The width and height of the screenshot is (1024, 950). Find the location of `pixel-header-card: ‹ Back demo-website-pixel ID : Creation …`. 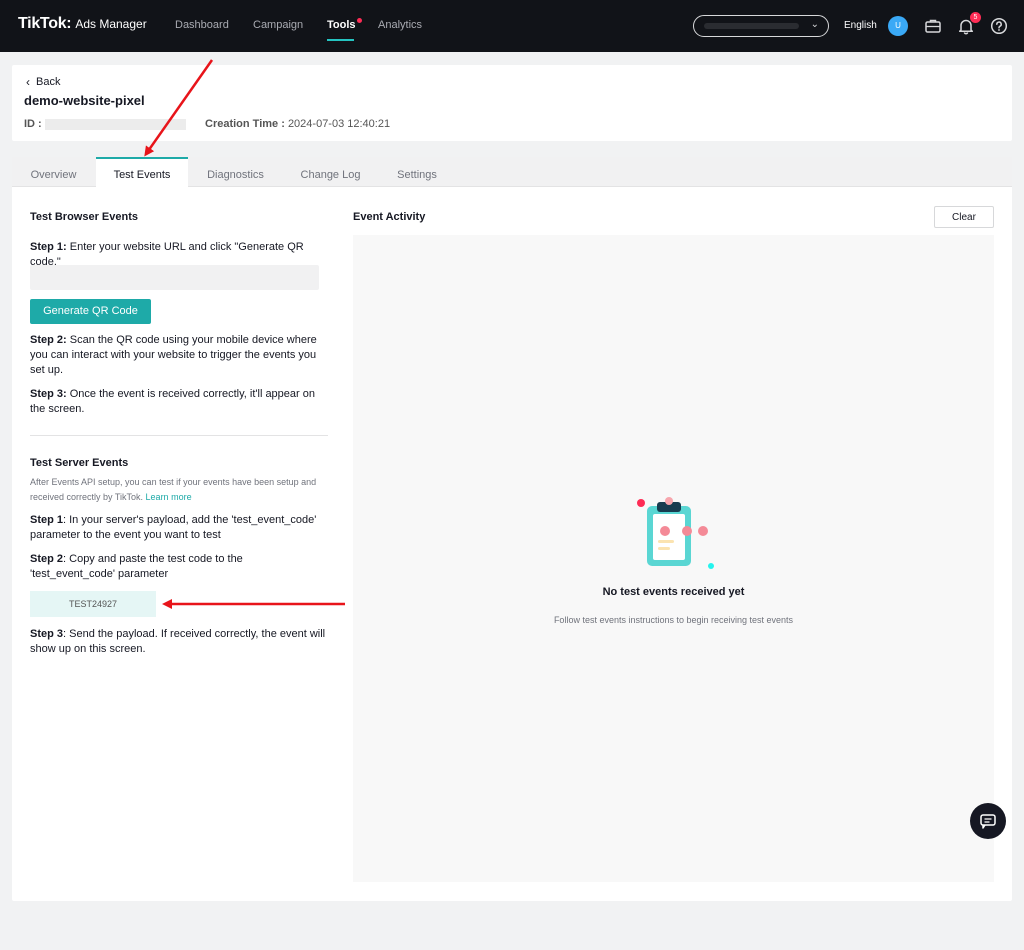

pixel-header-card: ‹ Back demo-website-pixel ID : Creation … is located at coordinates (512, 103).